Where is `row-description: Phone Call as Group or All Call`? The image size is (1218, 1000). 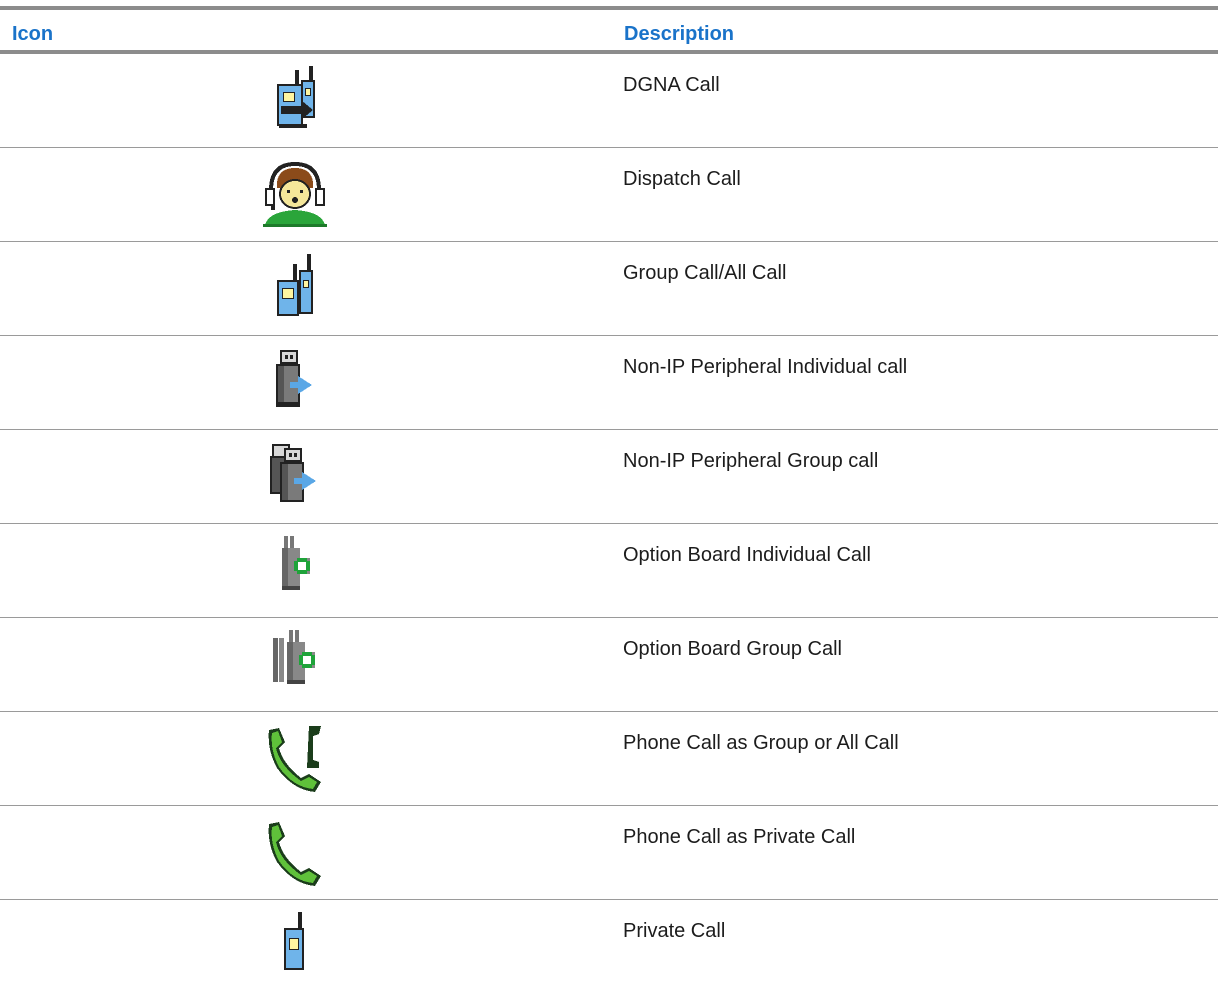 row-description: Phone Call as Group or All Call is located at coordinates (761, 743).